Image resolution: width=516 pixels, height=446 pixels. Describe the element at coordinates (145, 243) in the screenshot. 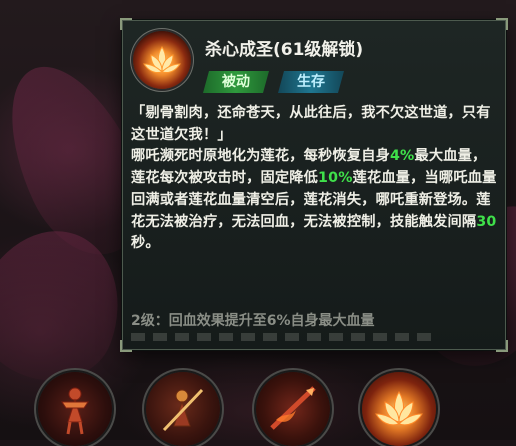

I see `desc-text: 秒。` at that location.